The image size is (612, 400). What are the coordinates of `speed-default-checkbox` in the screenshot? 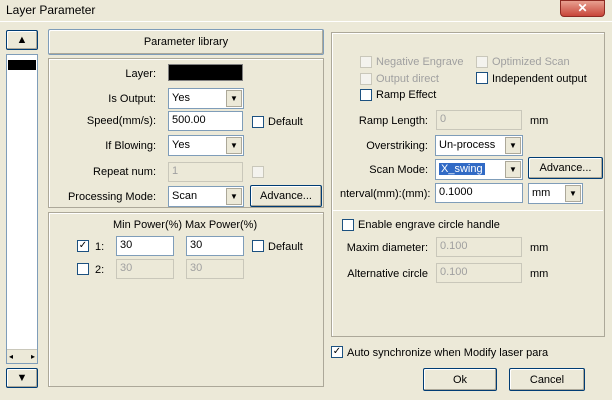 It's located at (258, 122).